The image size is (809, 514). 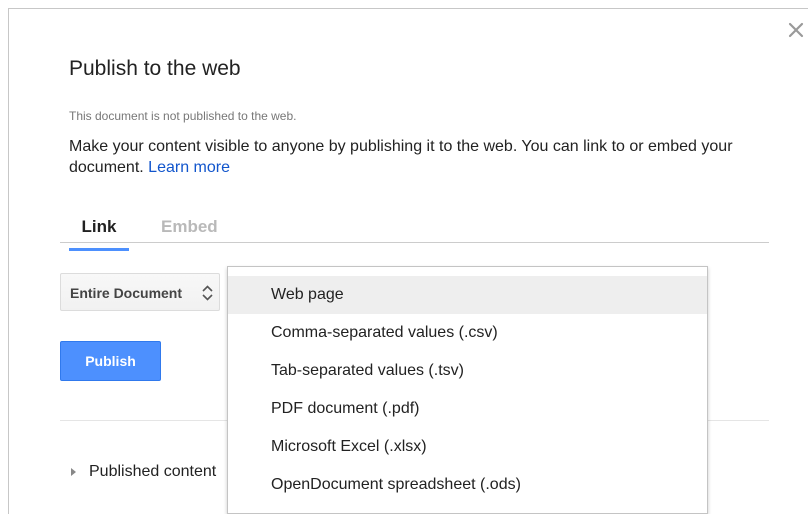 I want to click on menu-item-web-page: Web page, so click(x=467, y=295).